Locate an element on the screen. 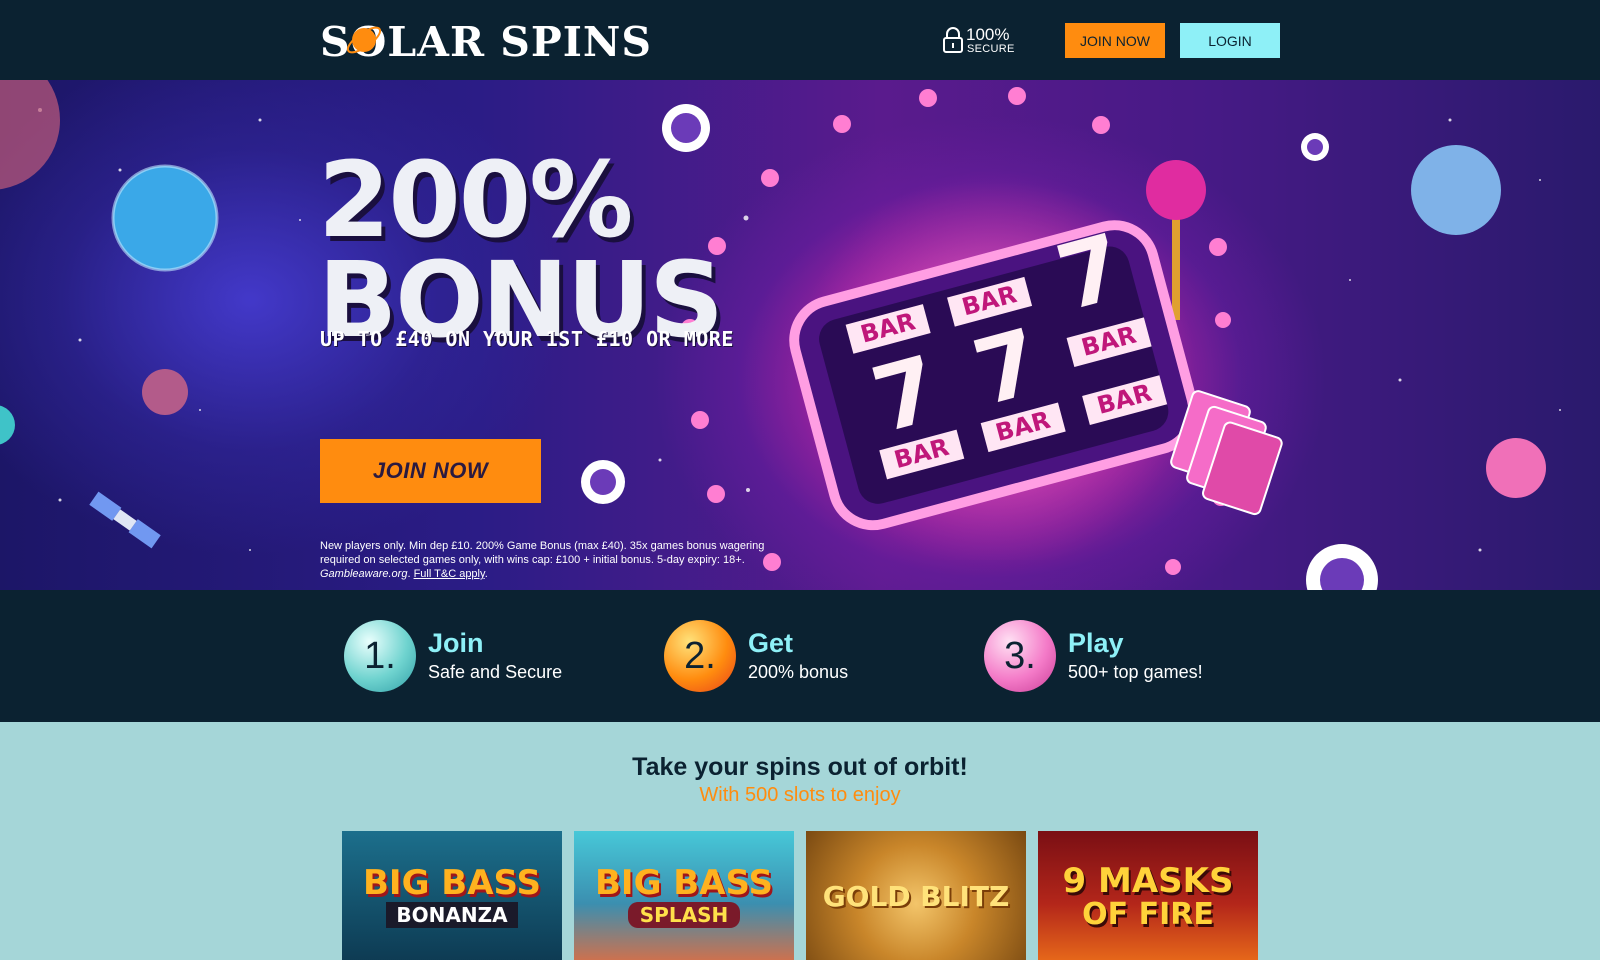  bonus-subheadline: UP TO £40 ON YOUR 1ST £10 OR MORE is located at coordinates (527, 339).